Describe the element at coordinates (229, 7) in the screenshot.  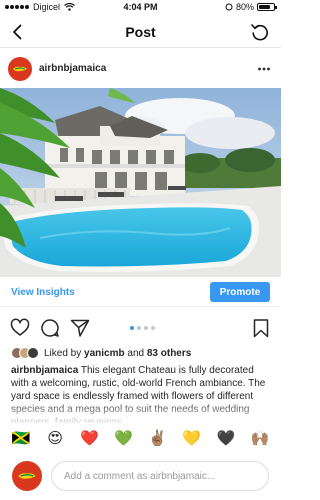
I see `orientation-lock-icon` at that location.